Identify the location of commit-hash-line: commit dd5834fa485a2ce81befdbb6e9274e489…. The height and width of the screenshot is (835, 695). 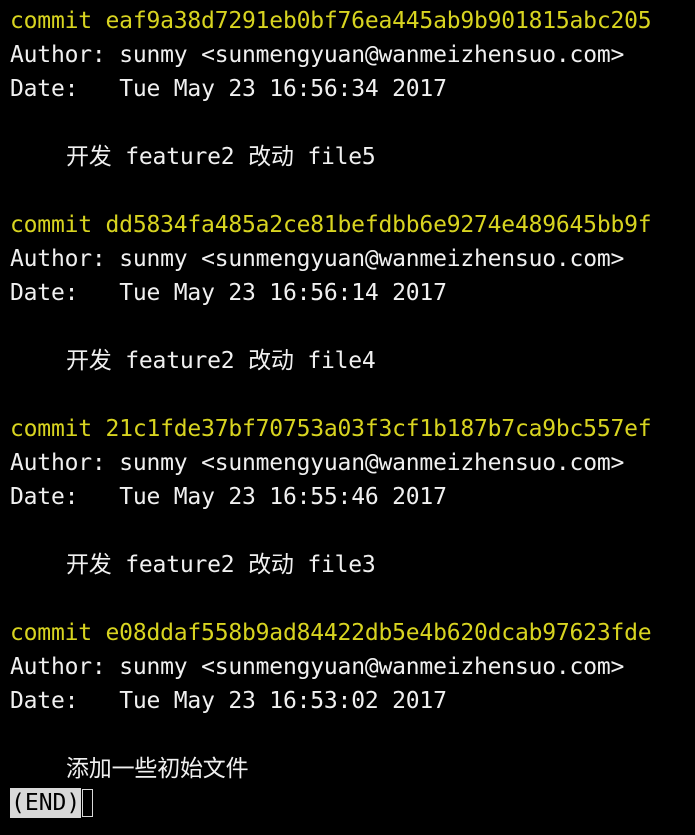
(352, 225).